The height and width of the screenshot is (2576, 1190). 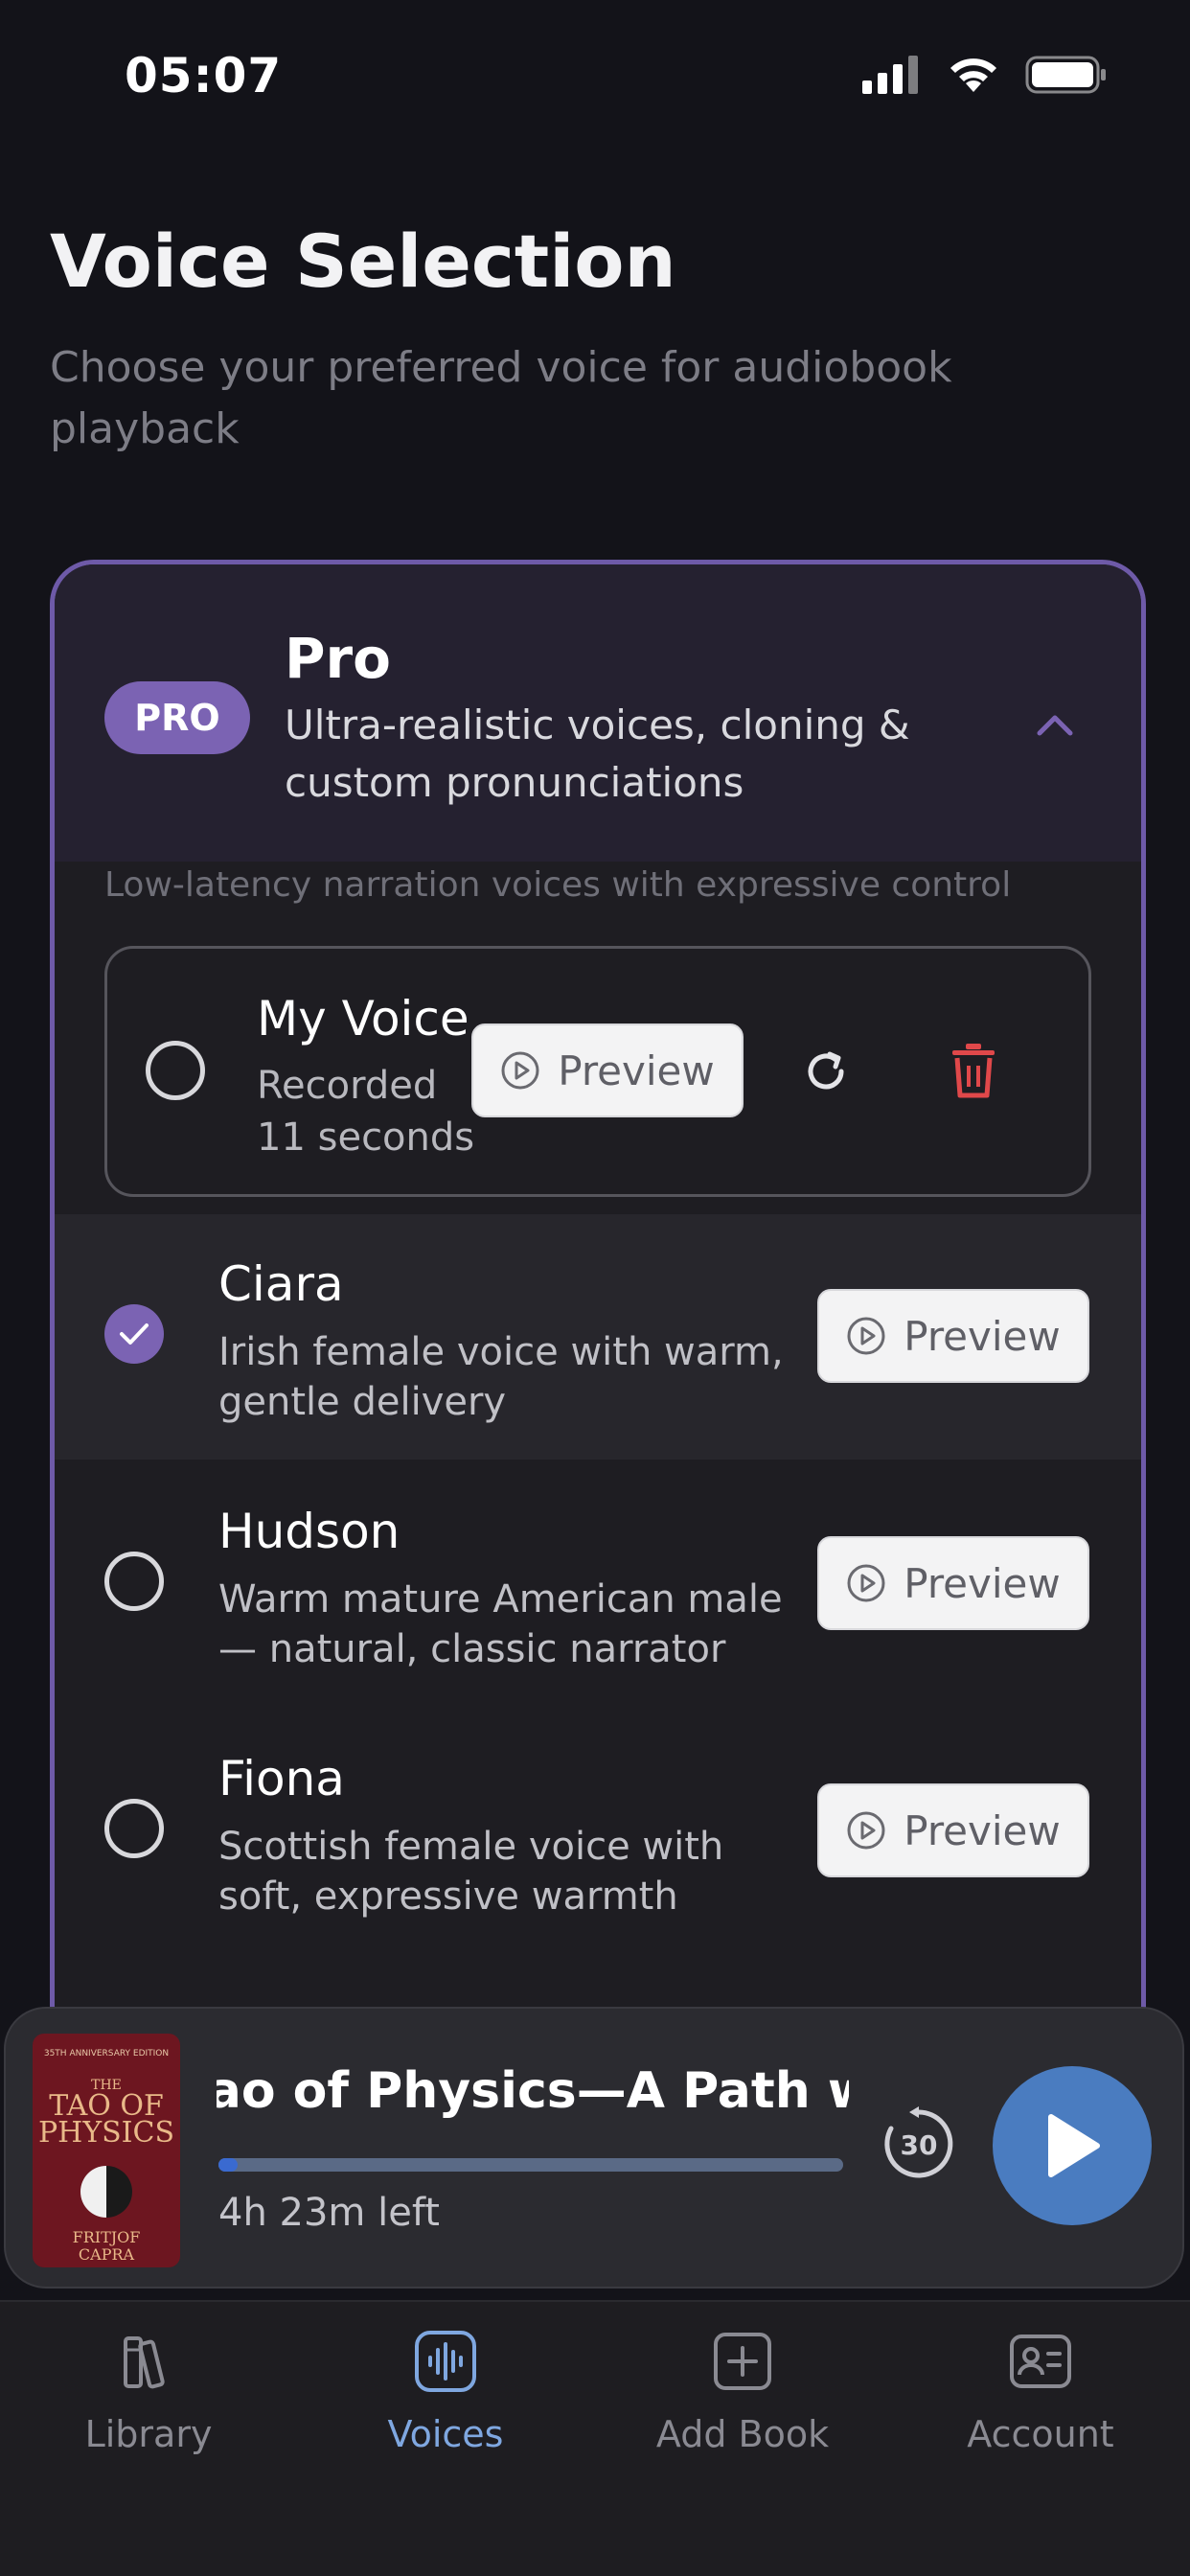 I want to click on cover-author-line: FRITJOF, so click(x=107, y=2237).